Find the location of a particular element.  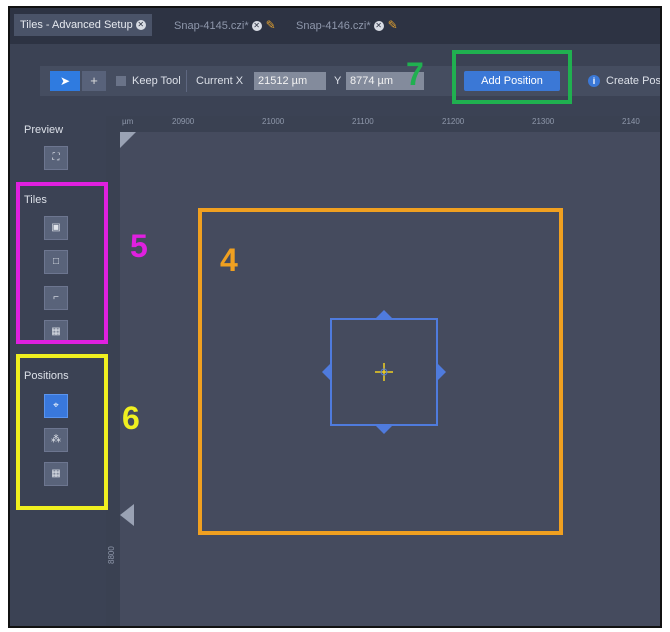

ruler-tick: 20900 is located at coordinates (183, 121).